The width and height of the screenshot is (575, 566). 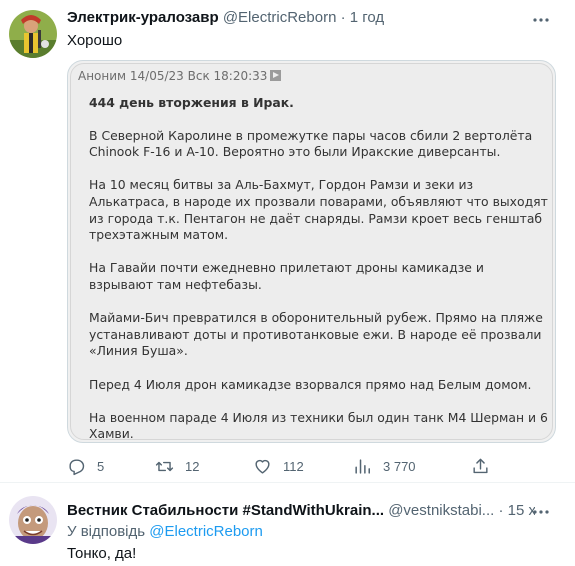 I want to click on views-count: 3 770, so click(x=399, y=466).